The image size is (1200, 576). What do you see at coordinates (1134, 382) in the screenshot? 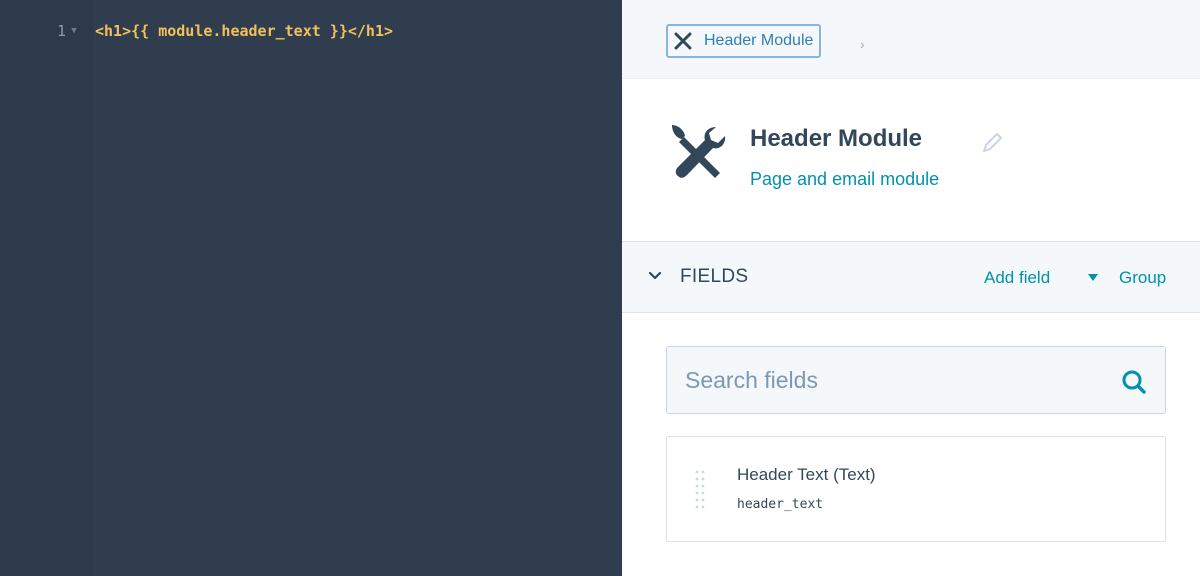
I see `search-icon` at bounding box center [1134, 382].